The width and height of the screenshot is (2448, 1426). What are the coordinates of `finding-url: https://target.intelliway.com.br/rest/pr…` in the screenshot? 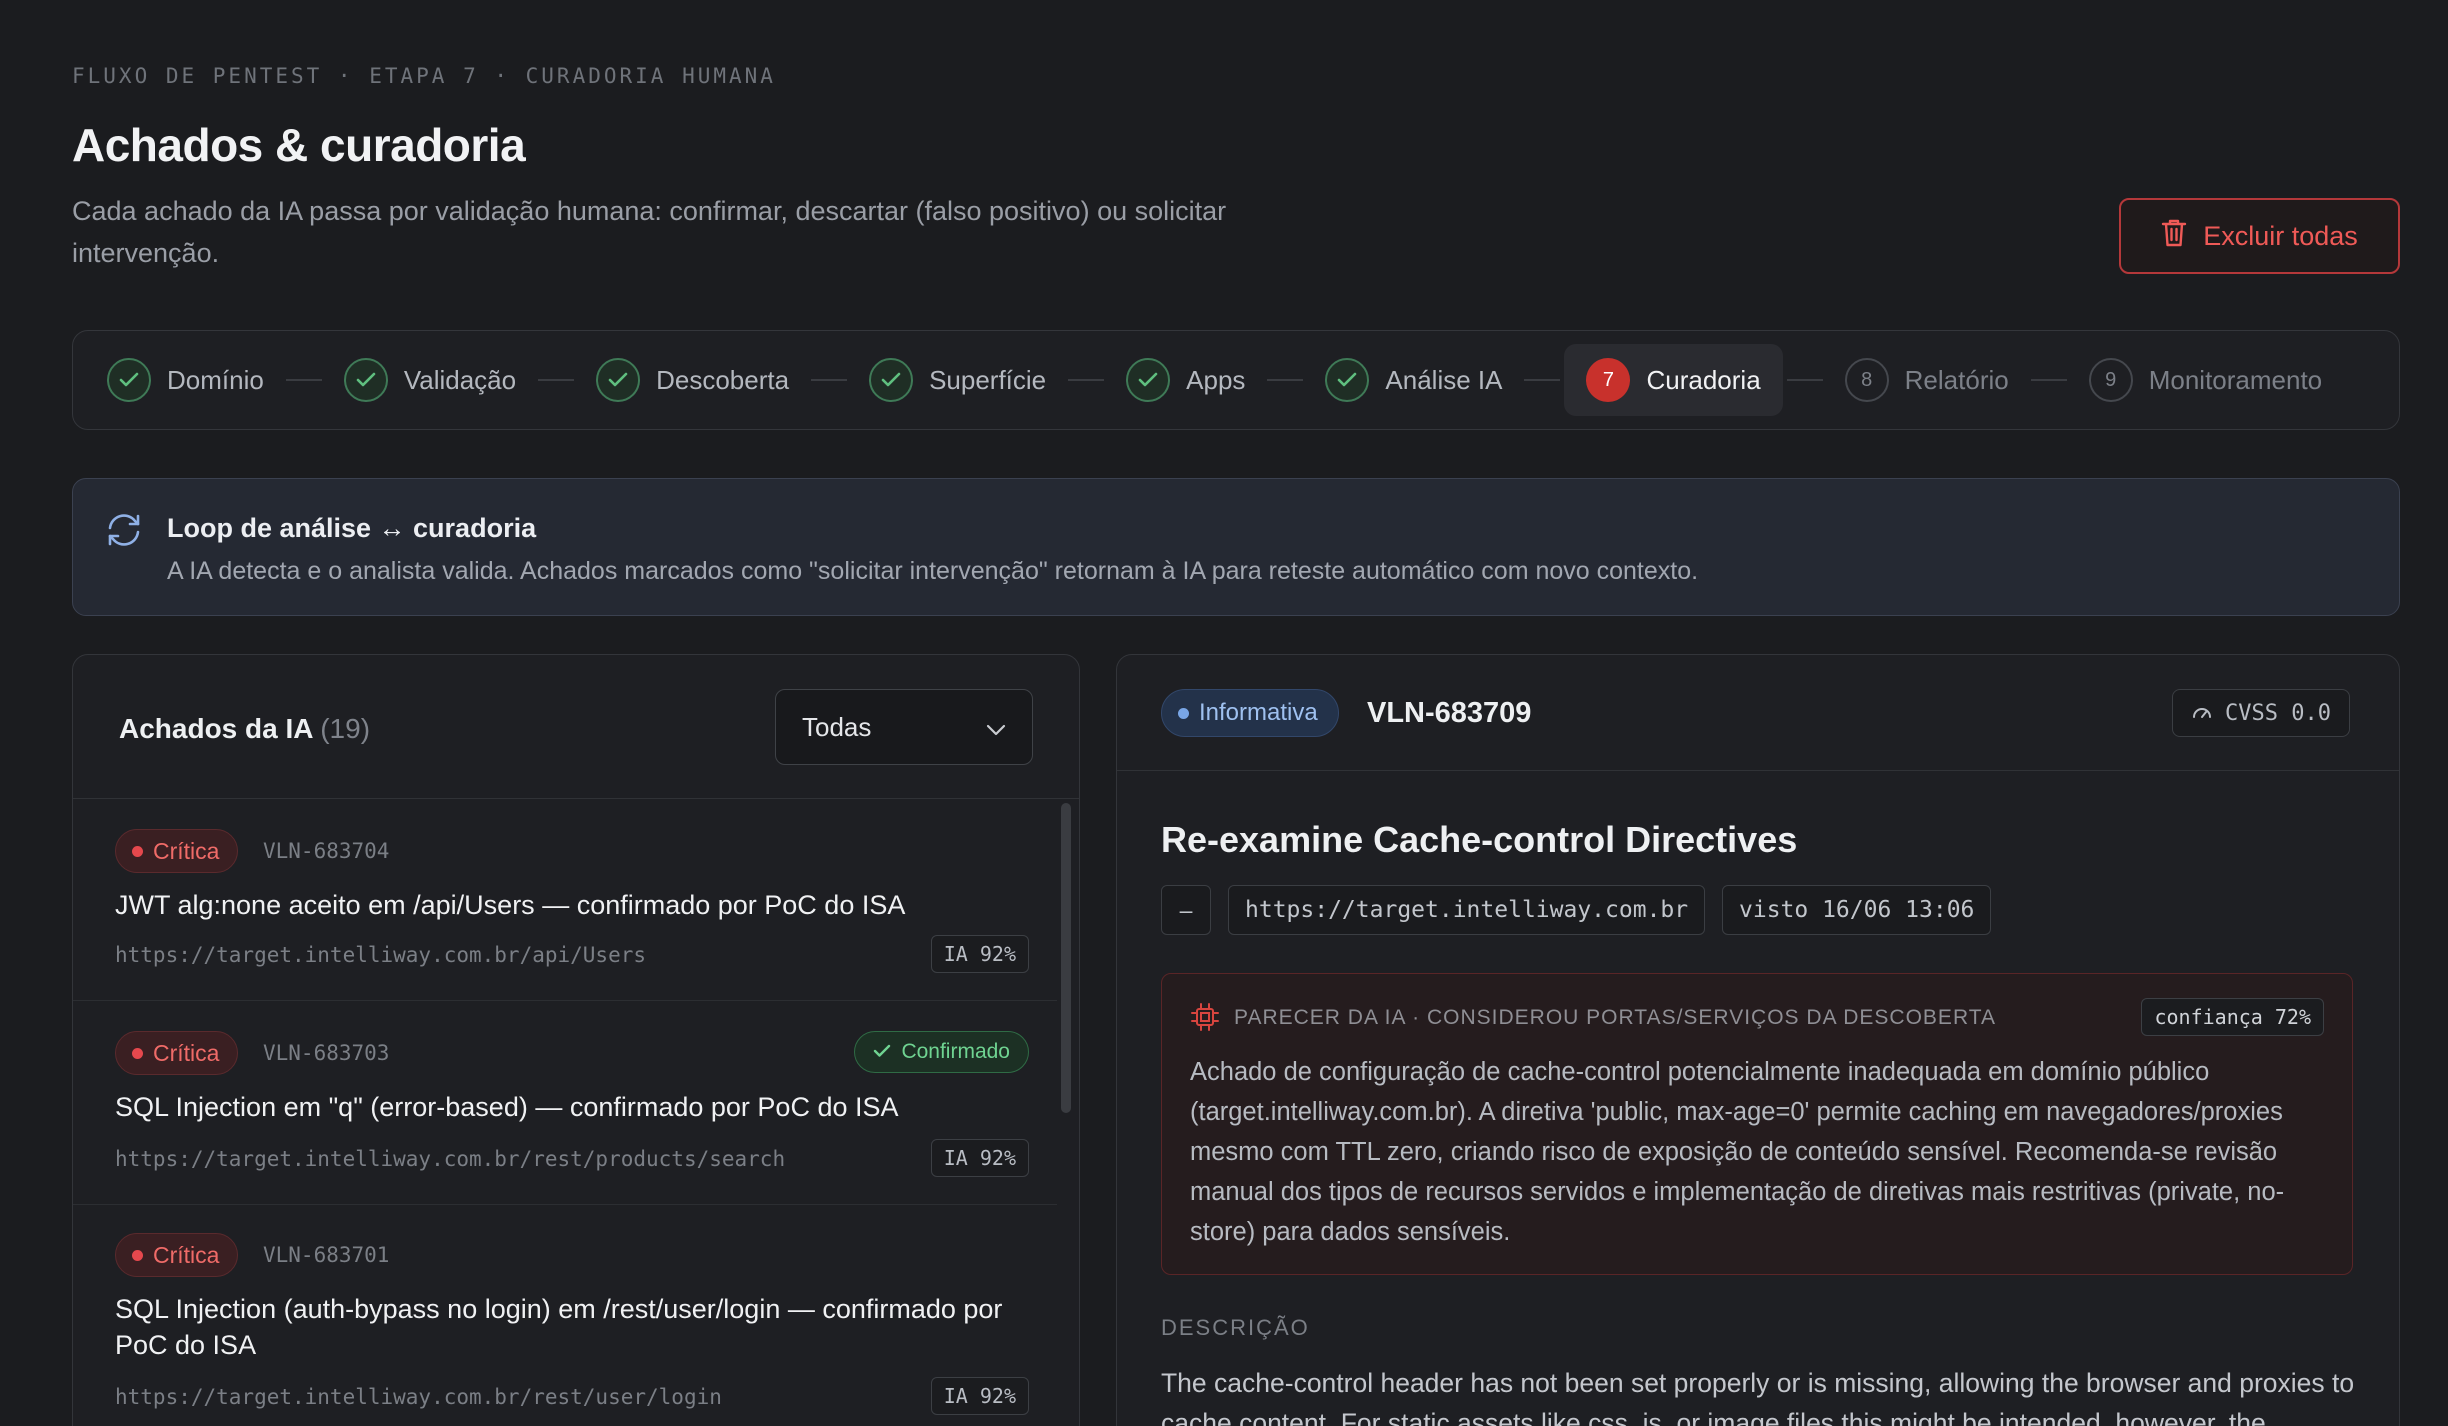 It's located at (450, 1159).